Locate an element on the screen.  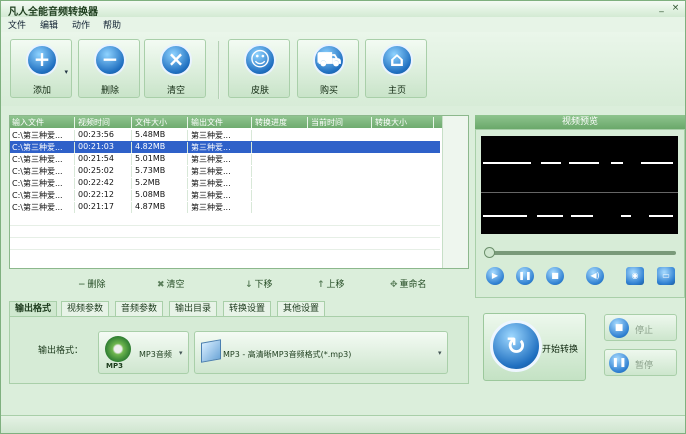
remove-button-label: 删除 is located at coordinates (109, 91).